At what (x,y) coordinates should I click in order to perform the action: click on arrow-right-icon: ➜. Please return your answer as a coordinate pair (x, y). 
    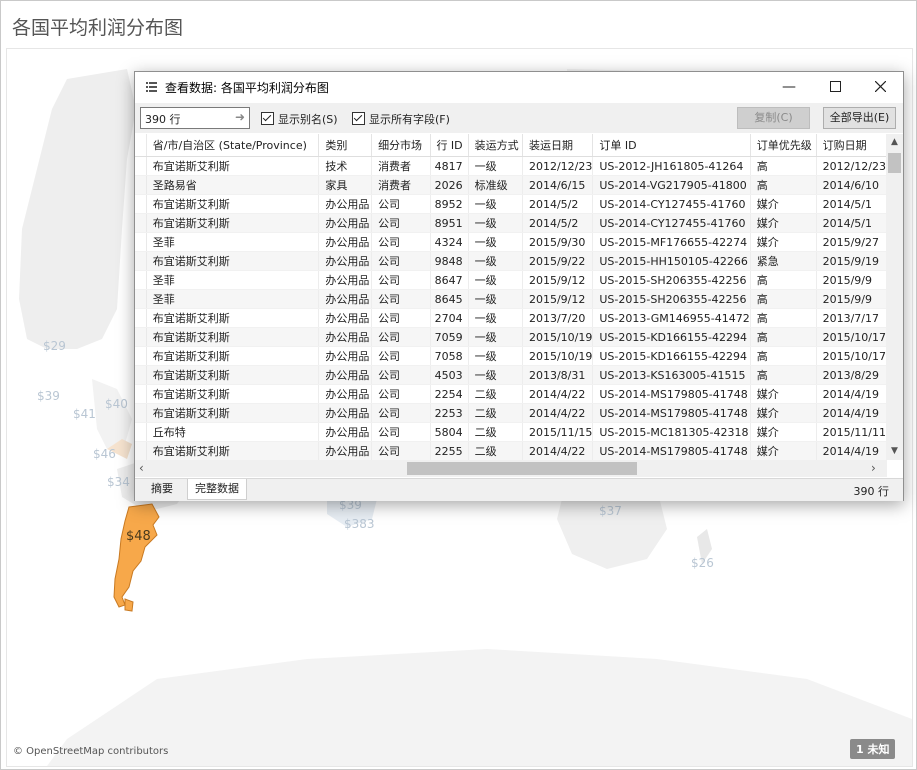
    Looking at the image, I should click on (240, 117).